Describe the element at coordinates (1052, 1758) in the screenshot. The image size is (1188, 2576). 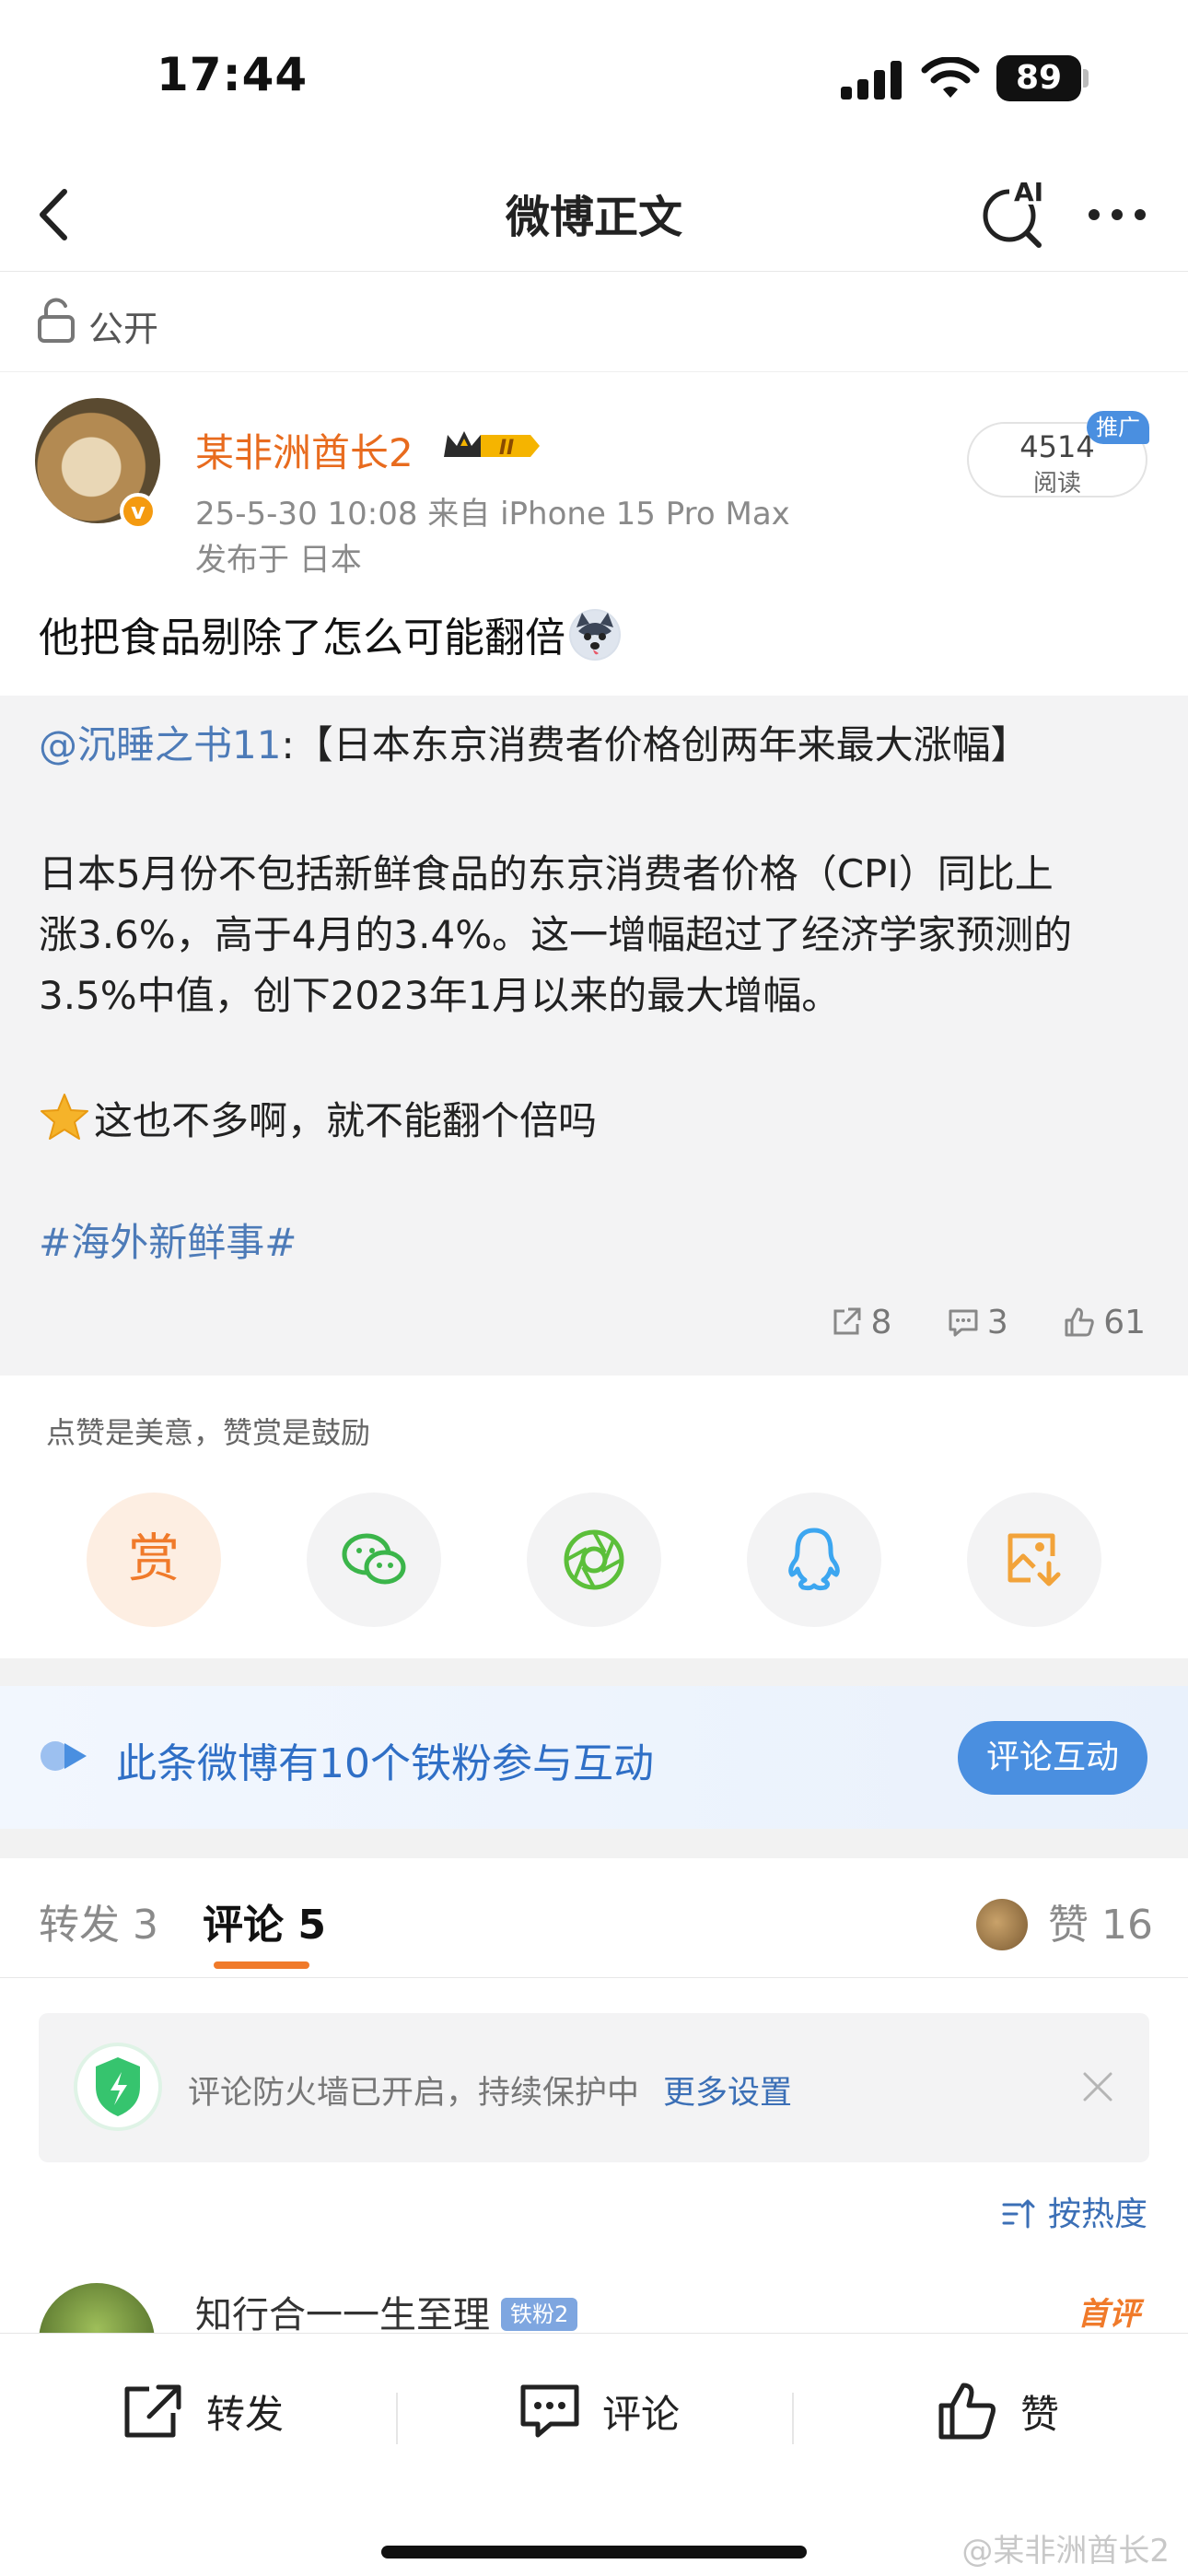
I see `comment-interact-button: 评论互动` at that location.